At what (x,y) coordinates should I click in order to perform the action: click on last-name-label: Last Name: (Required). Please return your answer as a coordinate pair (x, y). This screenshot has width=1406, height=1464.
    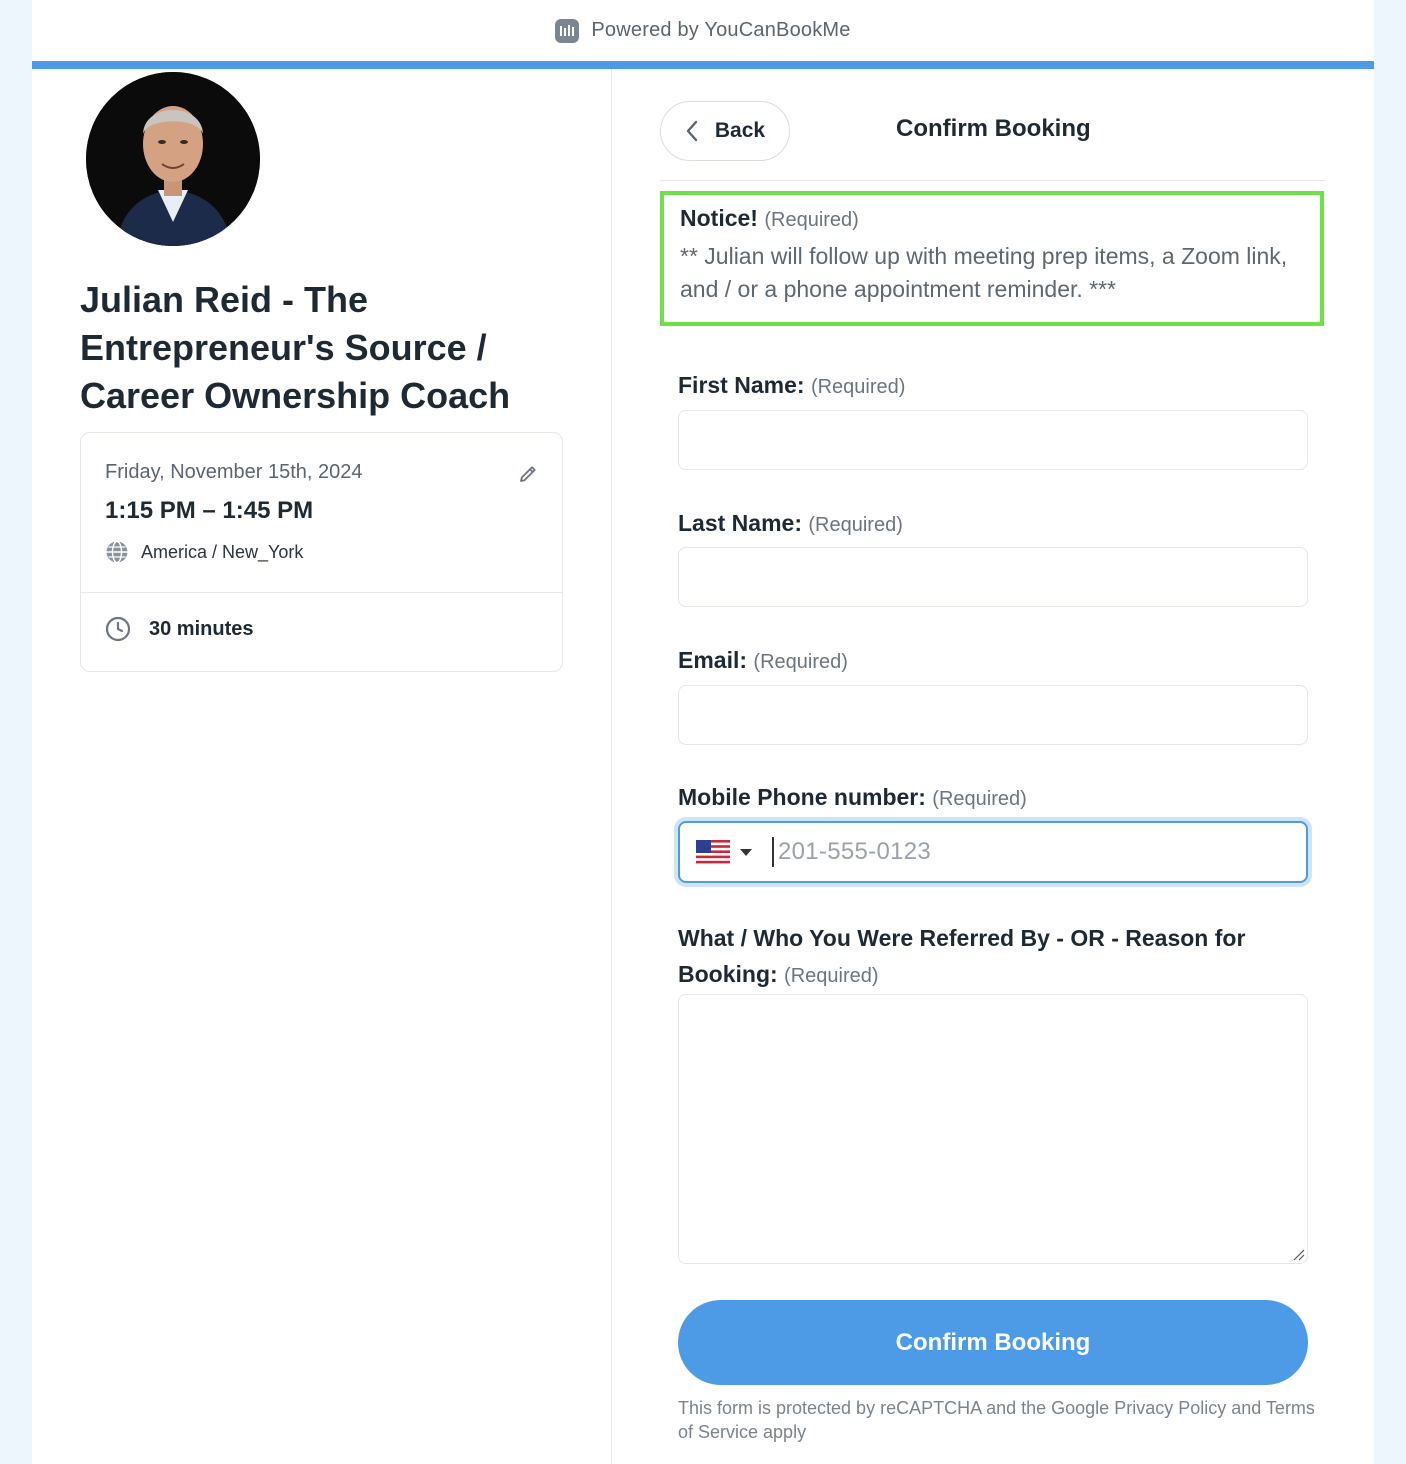
    Looking at the image, I should click on (790, 523).